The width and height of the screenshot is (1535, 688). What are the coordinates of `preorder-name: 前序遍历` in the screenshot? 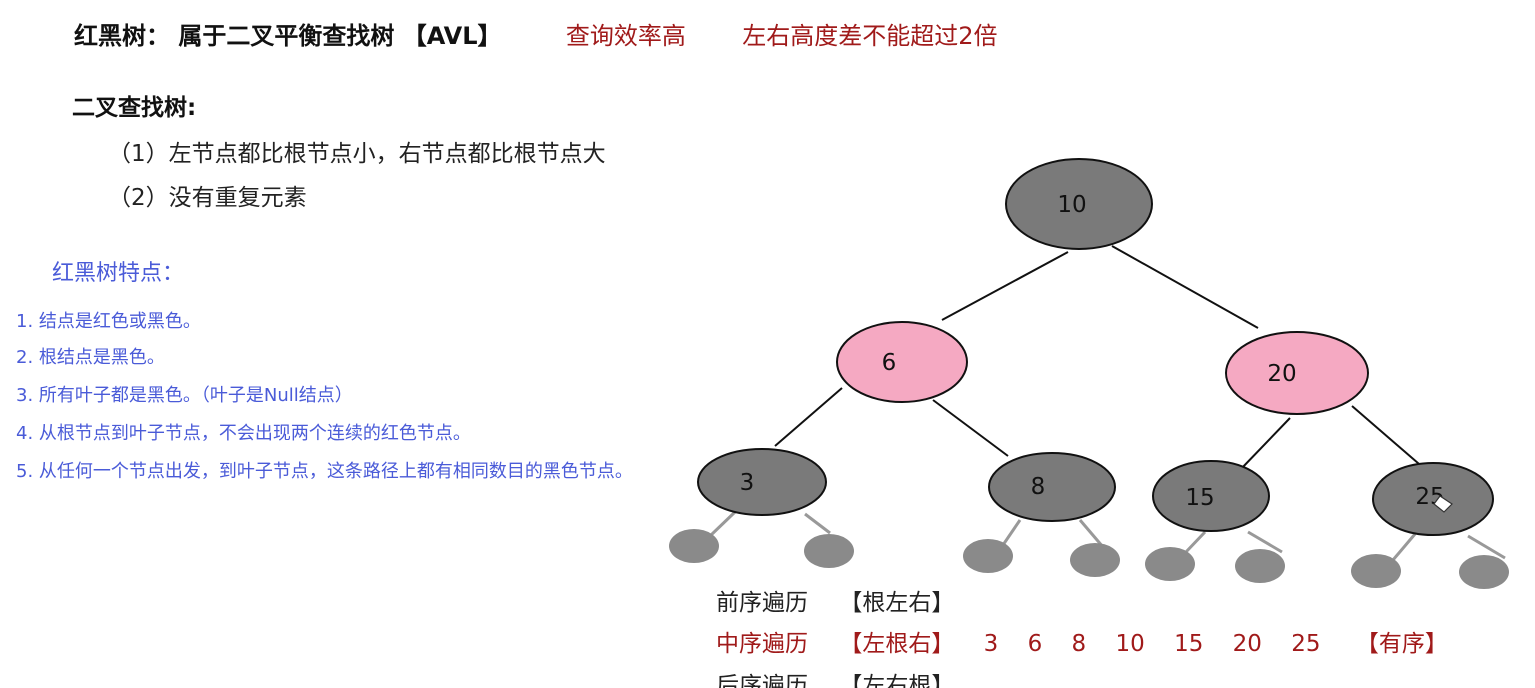 It's located at (762, 603).